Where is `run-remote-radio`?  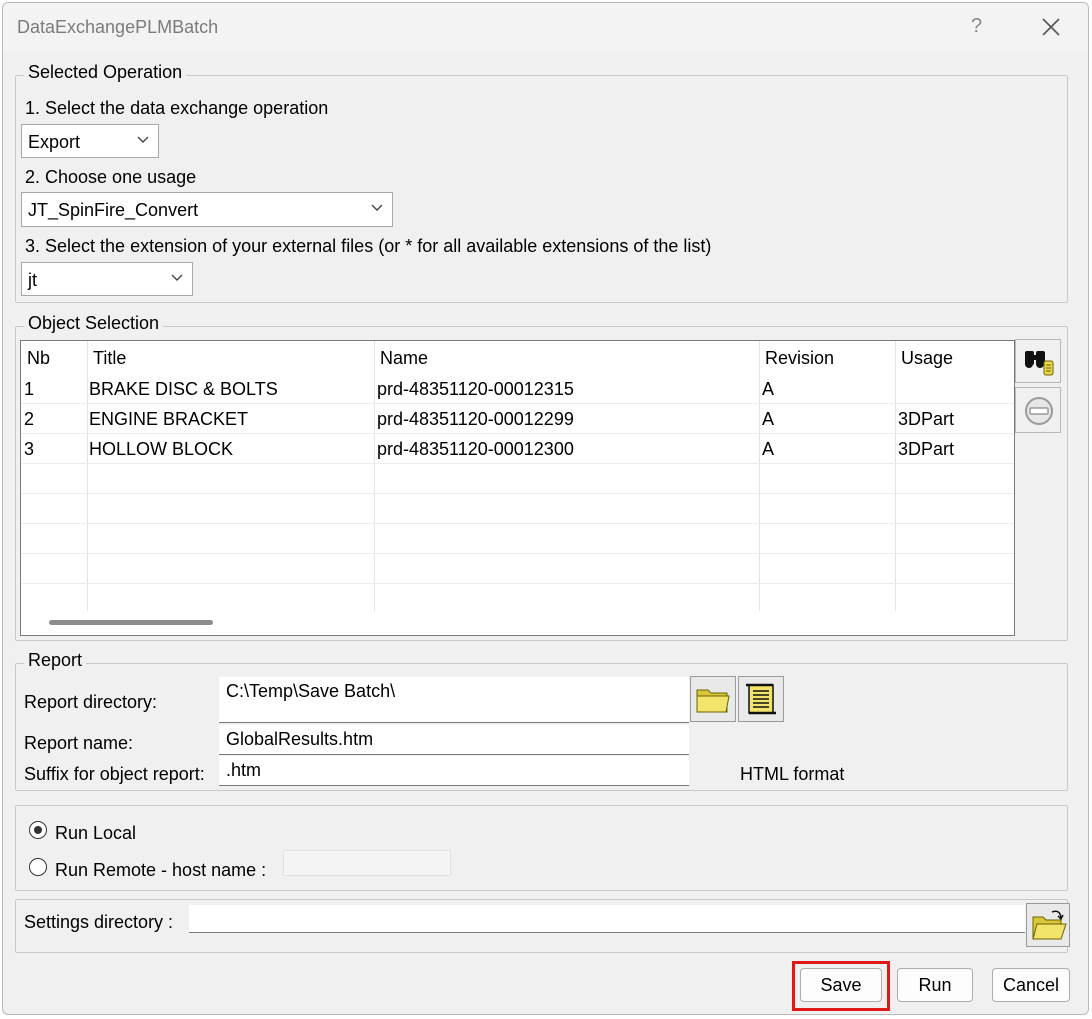
run-remote-radio is located at coordinates (38, 867).